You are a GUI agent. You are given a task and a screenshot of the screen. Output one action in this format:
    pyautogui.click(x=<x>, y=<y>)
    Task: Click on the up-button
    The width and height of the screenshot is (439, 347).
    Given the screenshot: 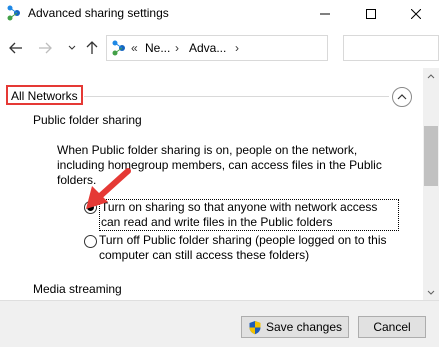 What is the action you would take?
    pyautogui.click(x=92, y=48)
    